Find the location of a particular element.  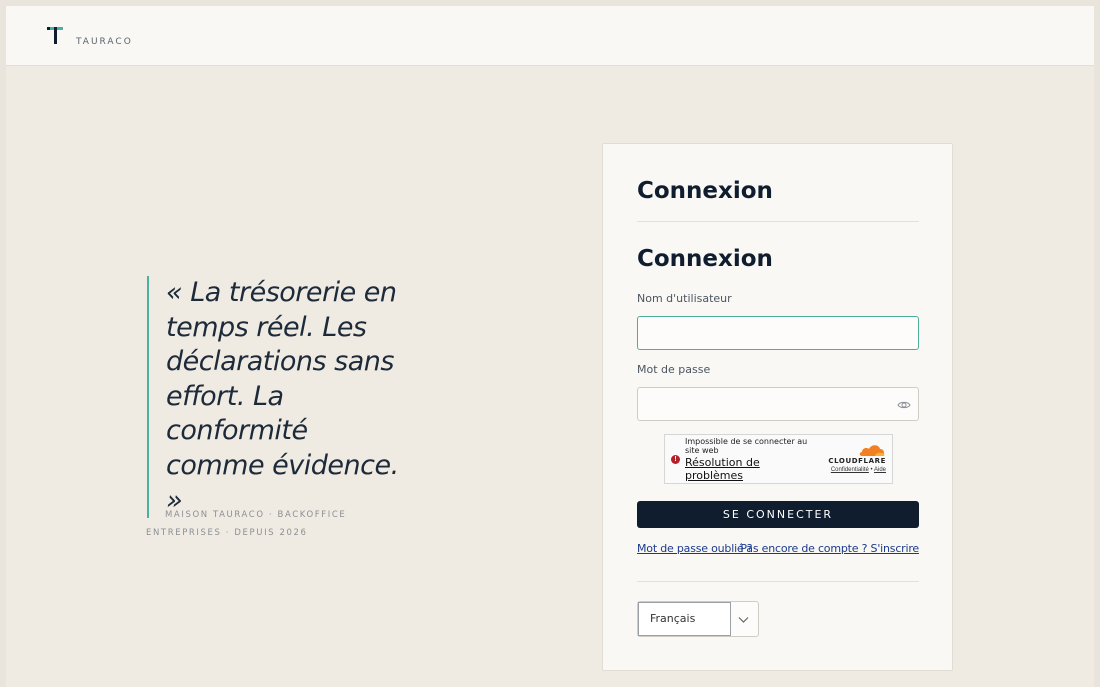

cloudflare-links: Confidentialité • Aide is located at coordinates (856, 470).